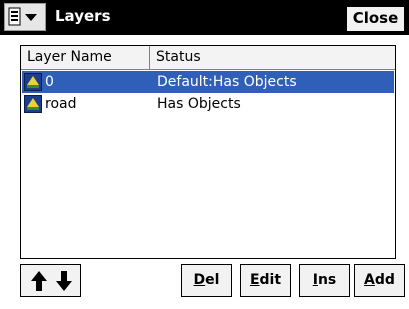 The width and height of the screenshot is (409, 309). What do you see at coordinates (204, 17) in the screenshot?
I see `title-bar: Layers Close` at bounding box center [204, 17].